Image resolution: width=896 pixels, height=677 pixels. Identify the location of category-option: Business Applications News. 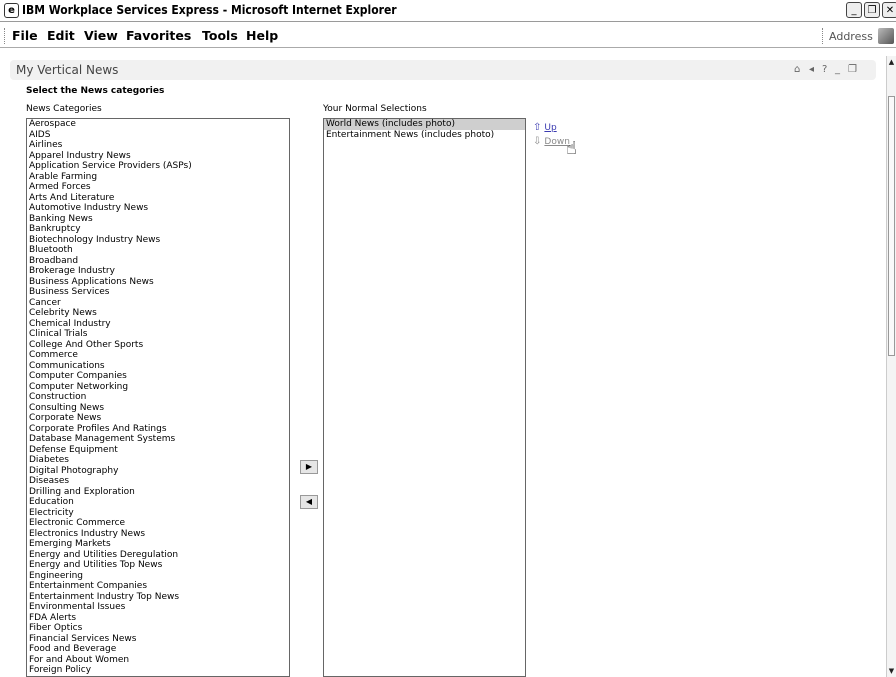
(158, 282).